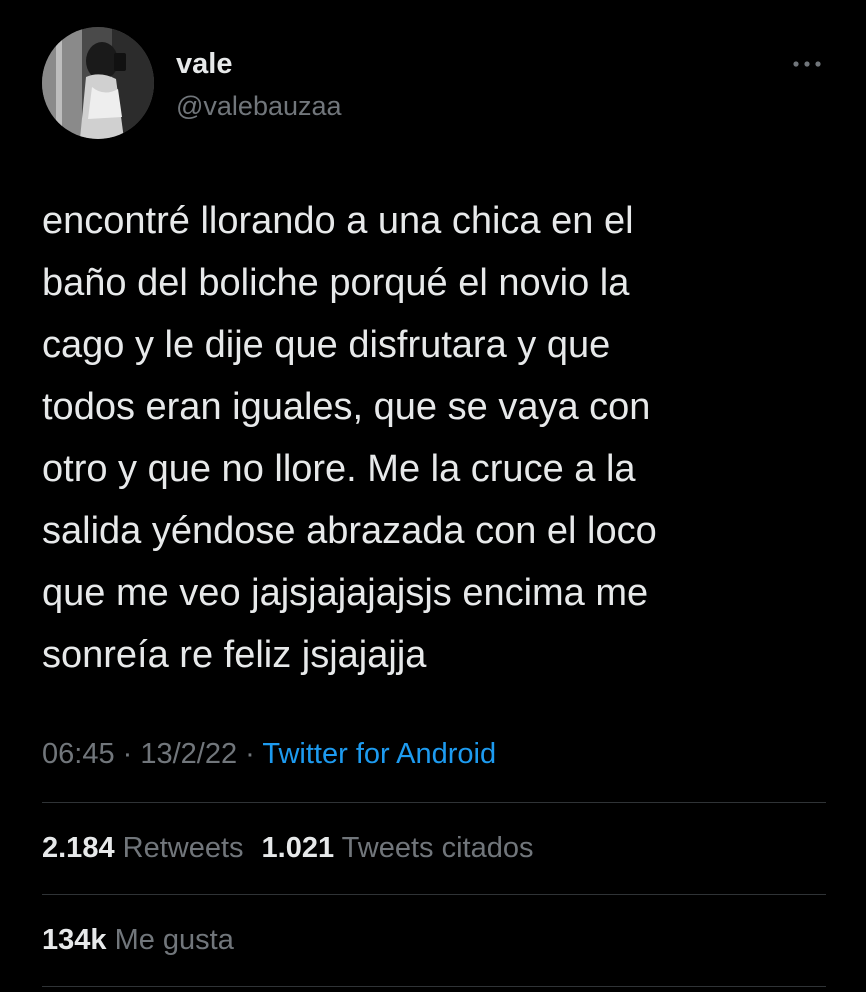  What do you see at coordinates (78, 848) in the screenshot?
I see `retweets-count: 2.184` at bounding box center [78, 848].